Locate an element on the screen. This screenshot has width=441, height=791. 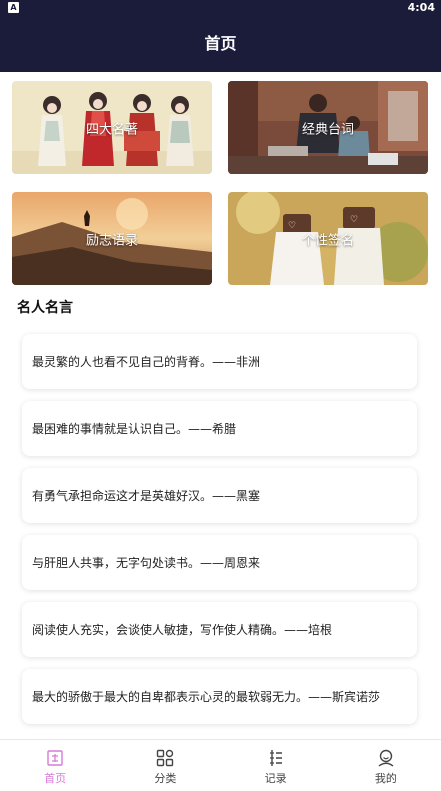
quote-item: 最困难的事情就是认识自己。——希腊 is located at coordinates (219, 428).